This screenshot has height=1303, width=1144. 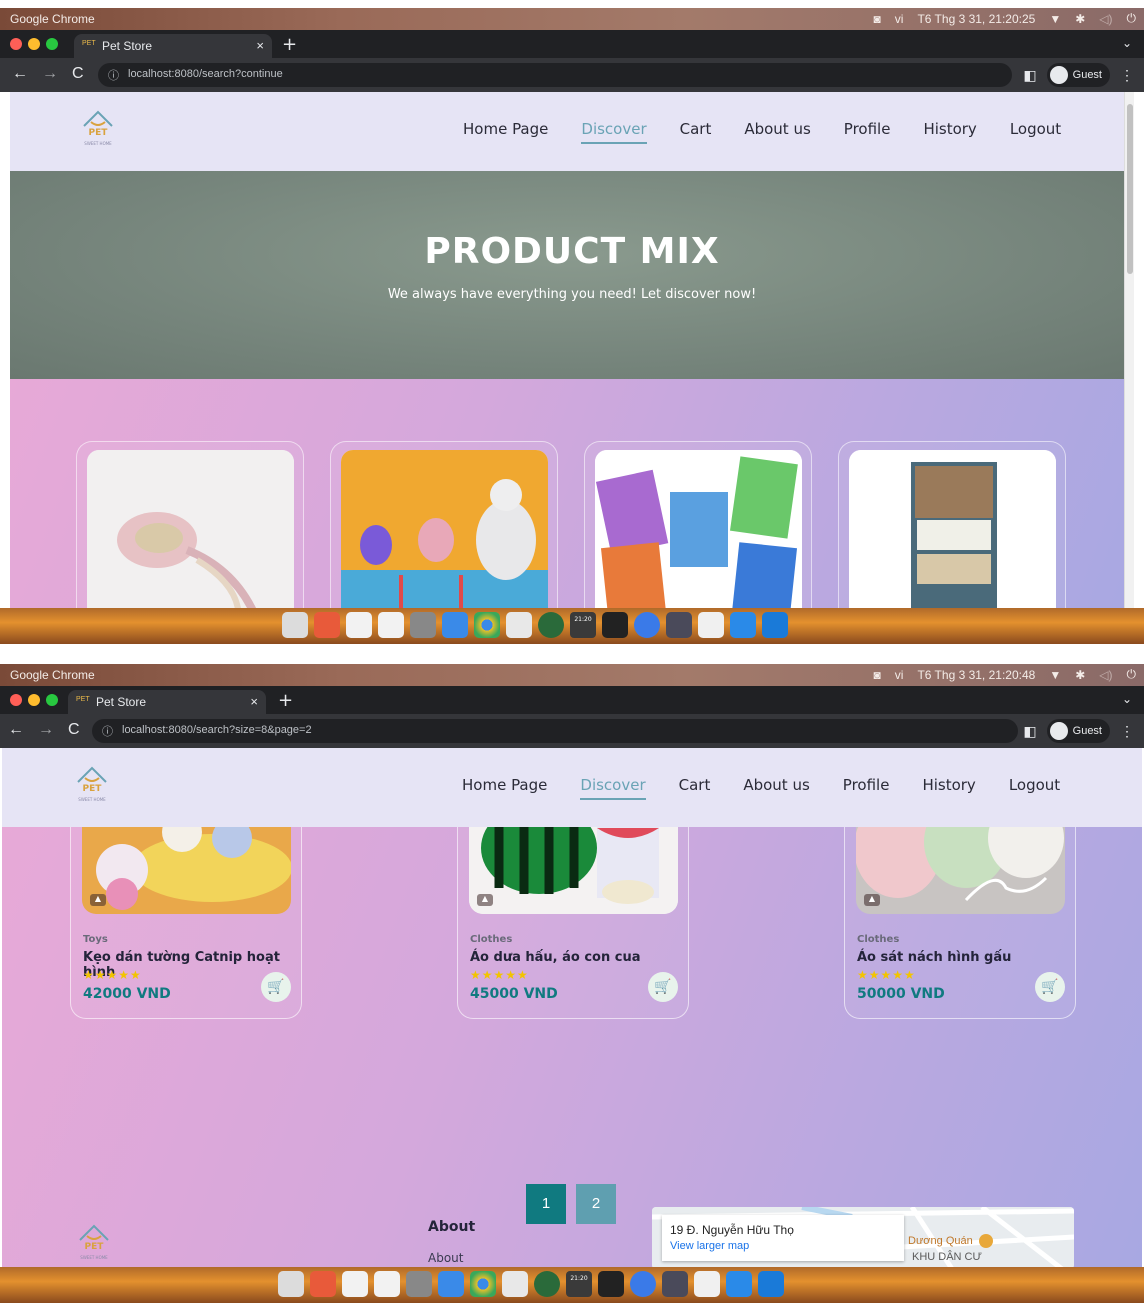 I want to click on product-image-pink-leash, so click(x=190, y=529).